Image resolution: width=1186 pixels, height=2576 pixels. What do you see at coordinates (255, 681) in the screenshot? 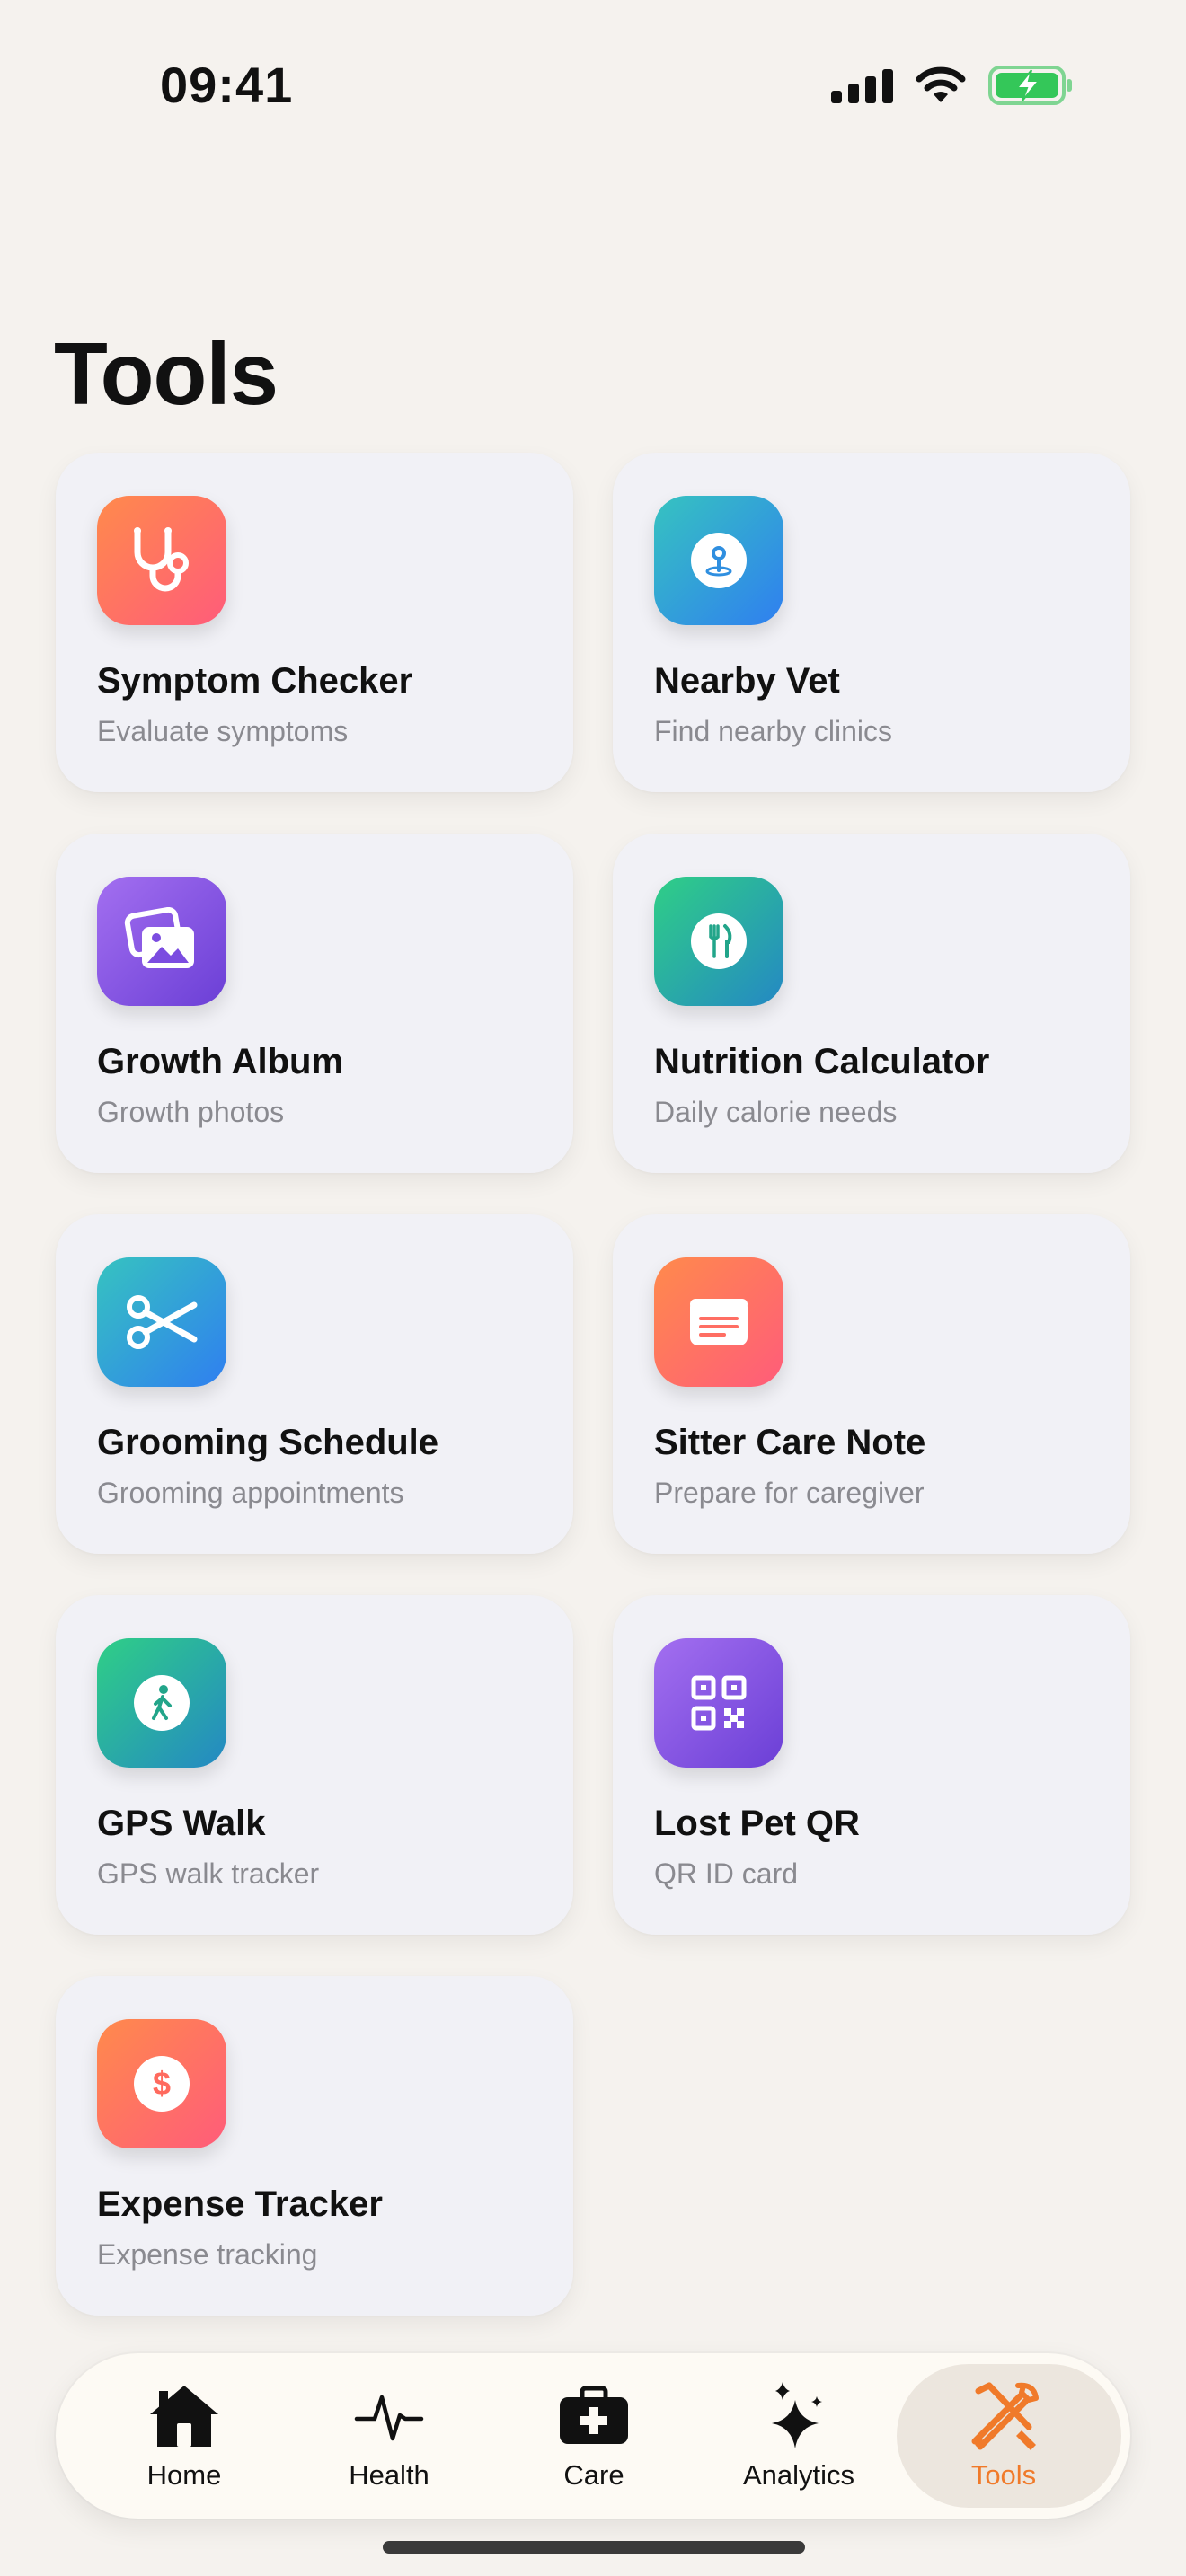
I see `tool-title: Symptom Checker` at bounding box center [255, 681].